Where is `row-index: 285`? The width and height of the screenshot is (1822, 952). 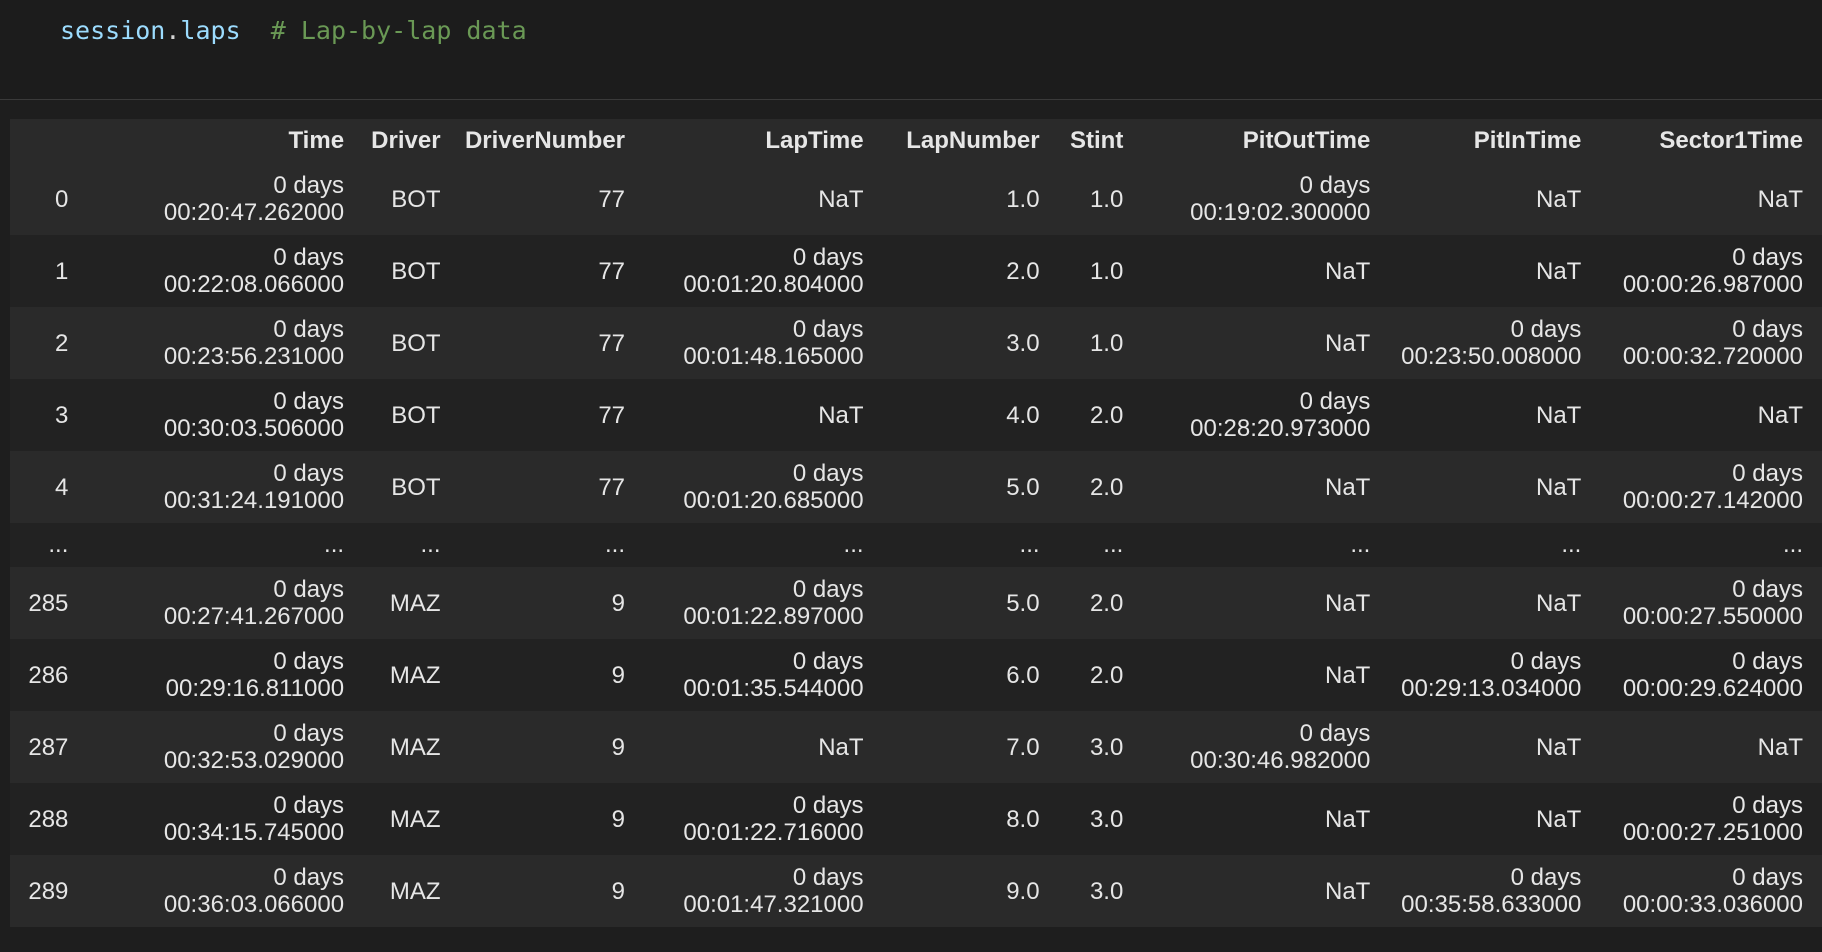 row-index: 285 is located at coordinates (49, 603).